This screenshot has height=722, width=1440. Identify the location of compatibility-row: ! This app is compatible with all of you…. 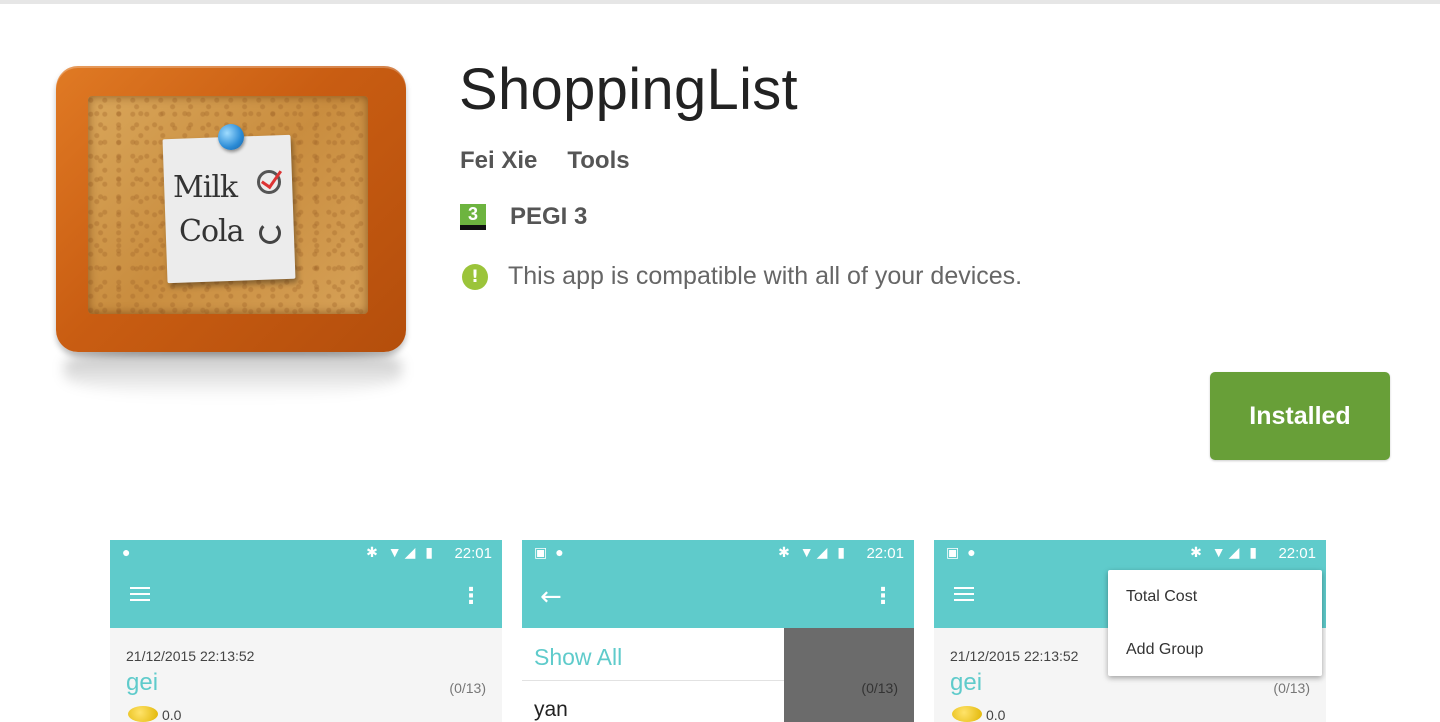
(742, 276).